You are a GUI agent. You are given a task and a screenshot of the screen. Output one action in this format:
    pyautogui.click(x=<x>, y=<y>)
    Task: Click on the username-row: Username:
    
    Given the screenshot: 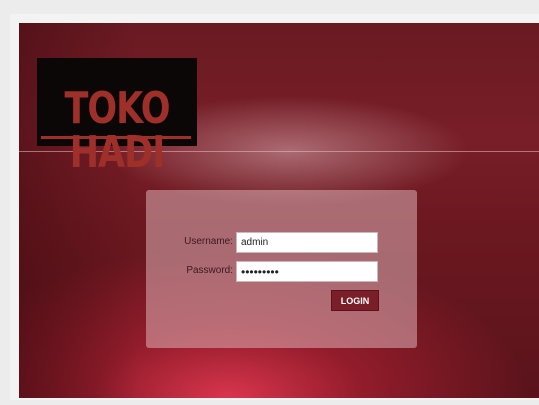 What is the action you would take?
    pyautogui.click(x=281, y=243)
    